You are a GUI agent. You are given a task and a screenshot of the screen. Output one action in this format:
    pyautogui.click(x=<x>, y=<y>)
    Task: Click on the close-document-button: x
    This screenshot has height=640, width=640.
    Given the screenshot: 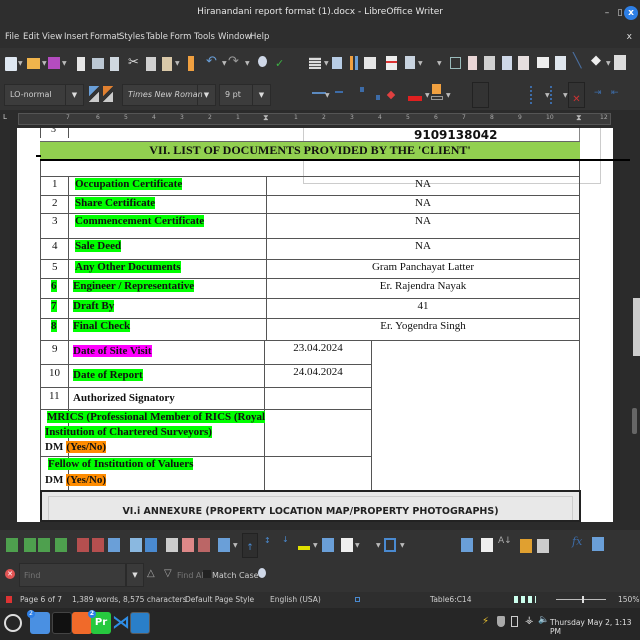 What is the action you would take?
    pyautogui.click(x=629, y=37)
    